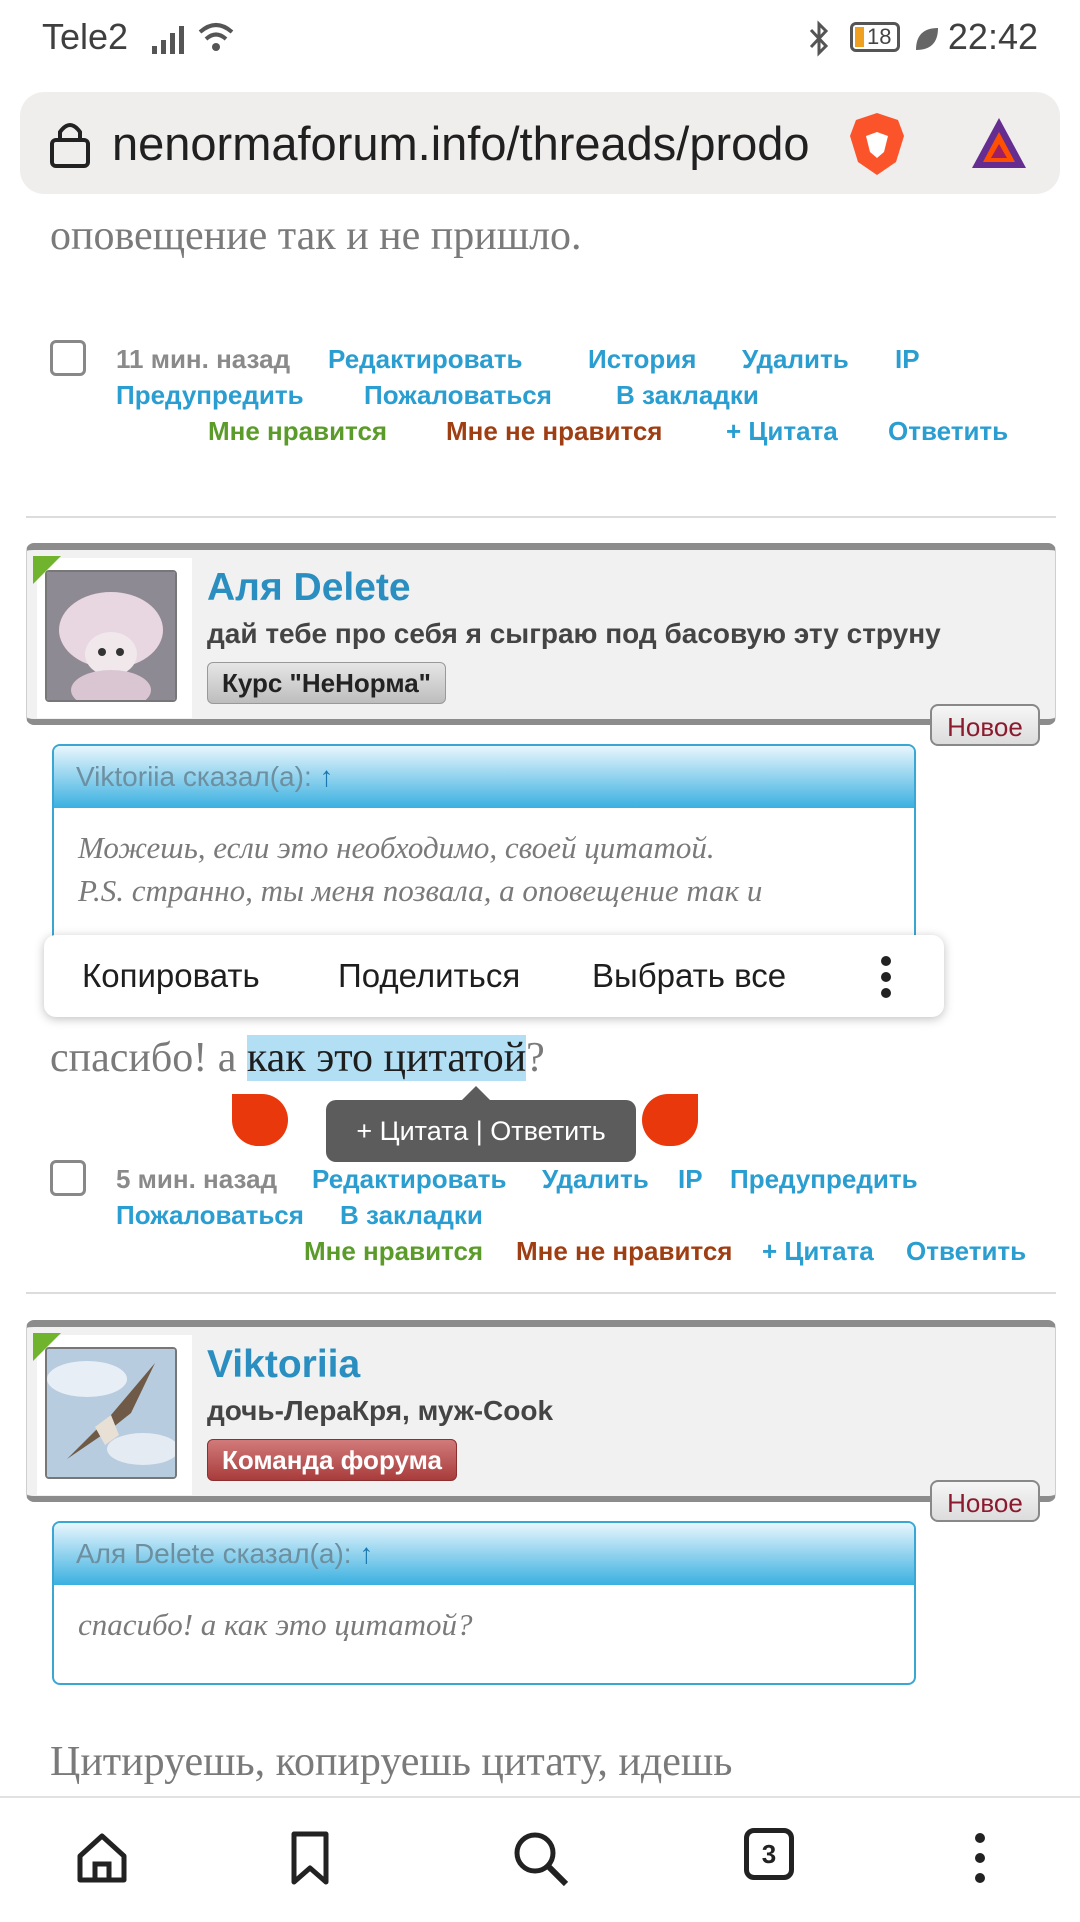 The image size is (1080, 1922). What do you see at coordinates (484, 1554) in the screenshot?
I see `quote-header: Аля Delete сказал(а): ↑` at bounding box center [484, 1554].